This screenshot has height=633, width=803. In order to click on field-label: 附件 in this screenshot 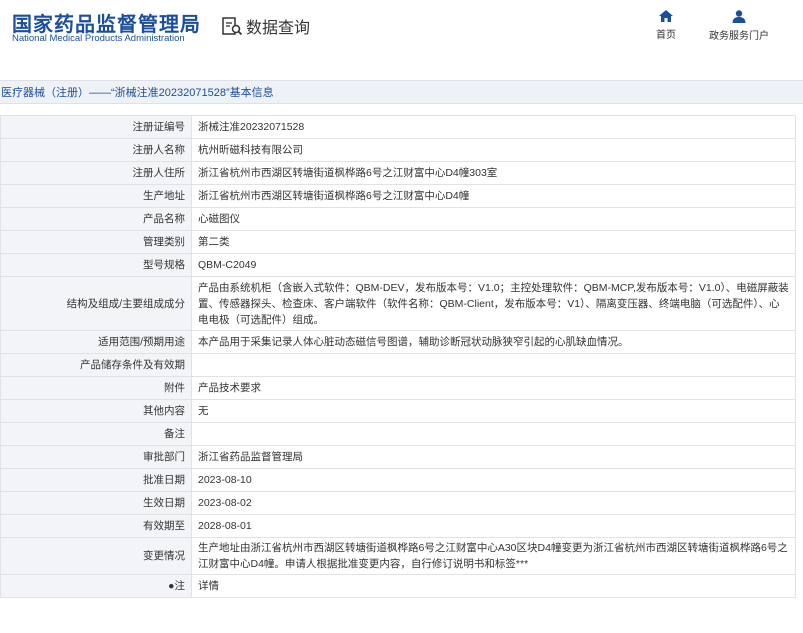, I will do `click(96, 388)`.